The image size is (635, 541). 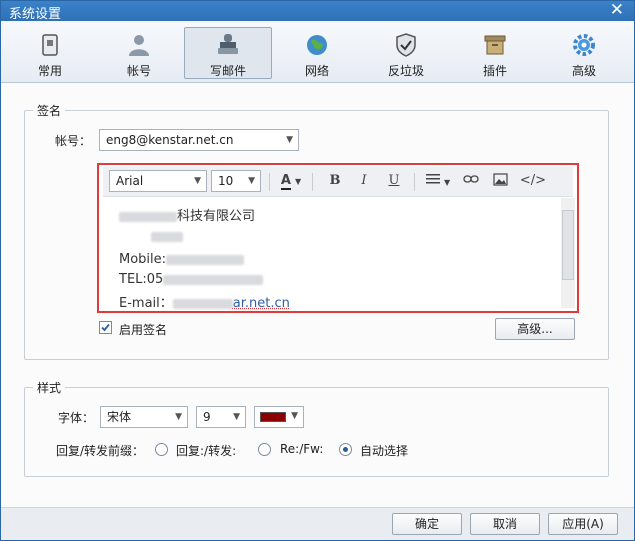 I want to click on image-button, so click(x=500, y=182).